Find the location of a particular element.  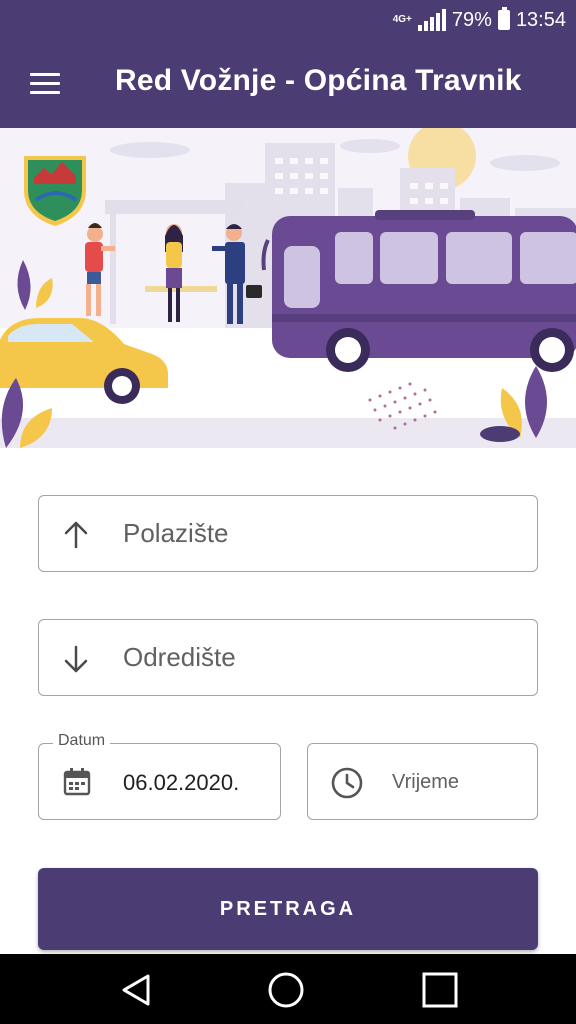

date-value: 06.02.2020. is located at coordinates (181, 782).